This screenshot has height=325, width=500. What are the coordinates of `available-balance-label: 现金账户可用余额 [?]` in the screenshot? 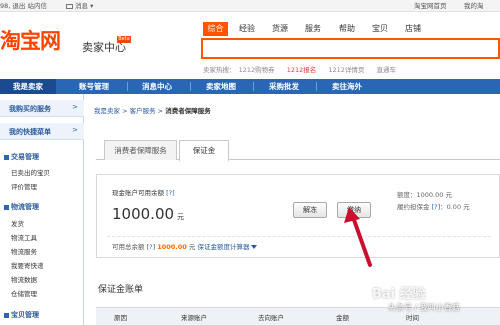 It's located at (143, 193).